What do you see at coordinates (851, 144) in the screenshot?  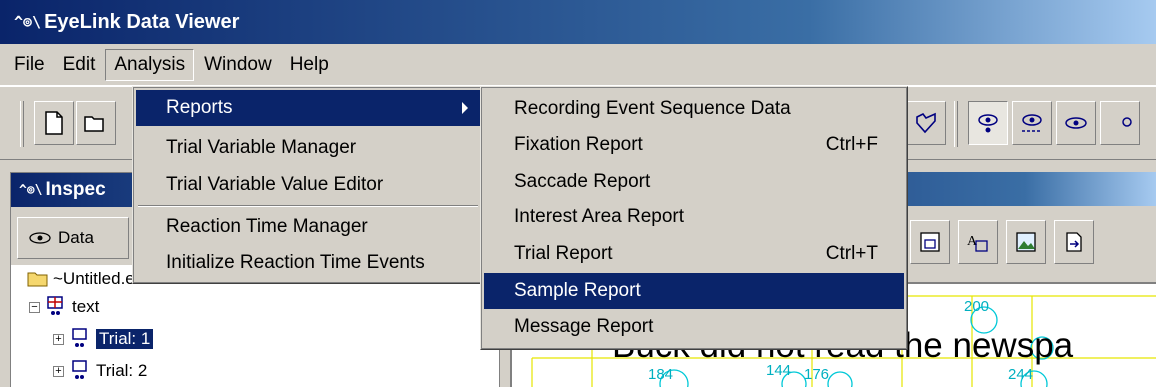 I see `shortcut-label: Ctrl+F` at bounding box center [851, 144].